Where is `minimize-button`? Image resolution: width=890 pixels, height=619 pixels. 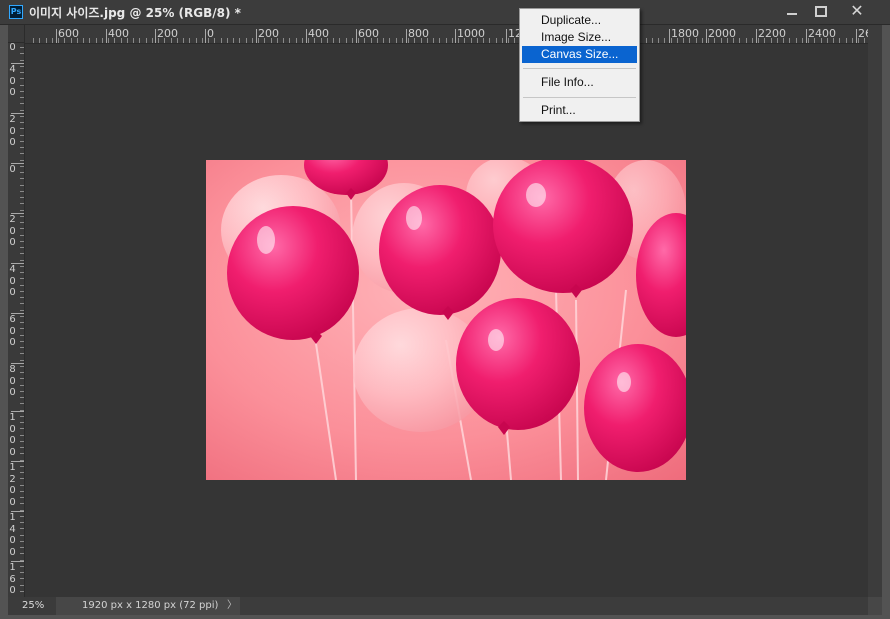 minimize-button is located at coordinates (792, 11).